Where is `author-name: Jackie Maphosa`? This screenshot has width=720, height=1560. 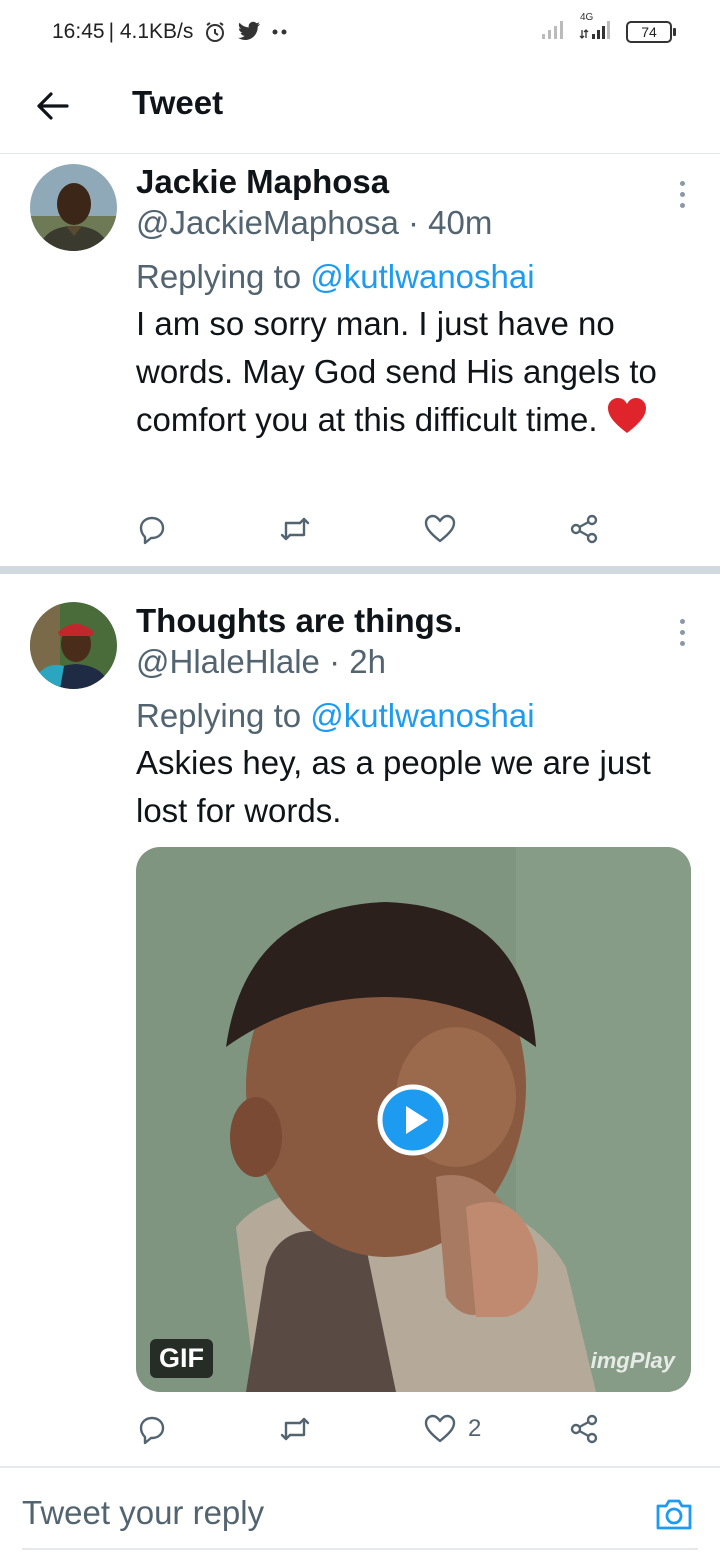
author-name: Jackie Maphosa is located at coordinates (413, 182).